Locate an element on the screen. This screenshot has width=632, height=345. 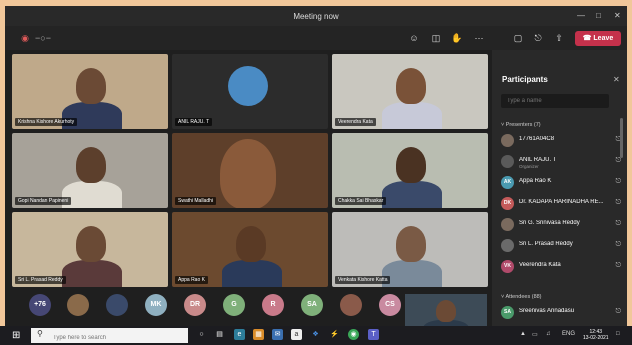
attendees-header-label: Attendees (88) is located at coordinates (523, 297).